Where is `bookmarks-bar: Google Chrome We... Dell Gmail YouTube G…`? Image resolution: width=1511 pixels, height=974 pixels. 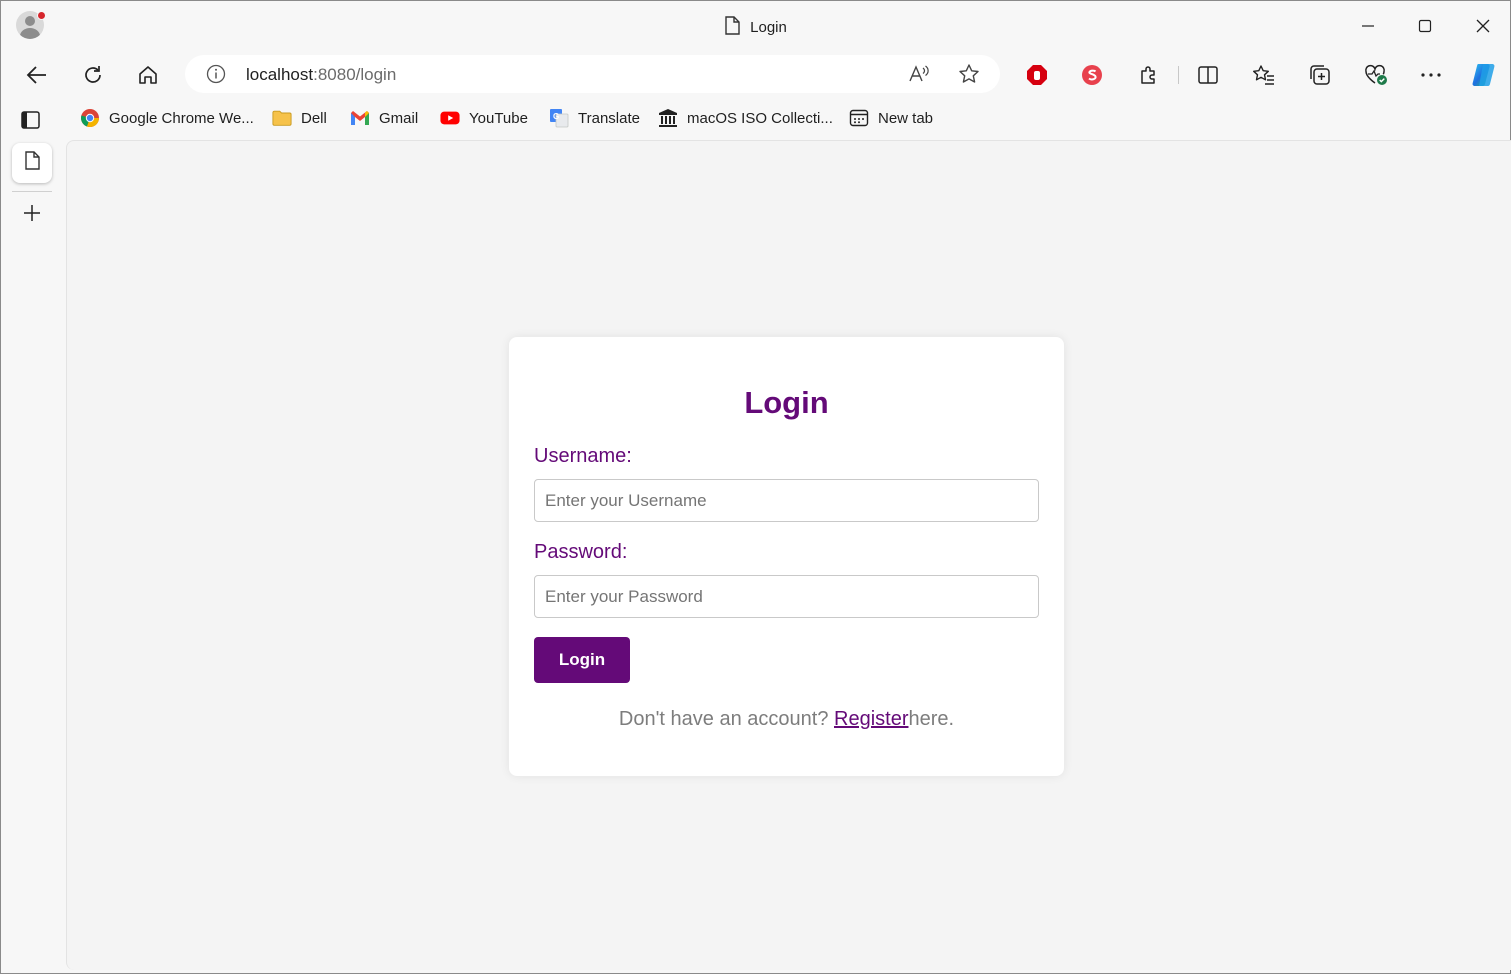
bookmarks-bar: Google Chrome We... Dell Gmail YouTube G… is located at coordinates (755, 118).